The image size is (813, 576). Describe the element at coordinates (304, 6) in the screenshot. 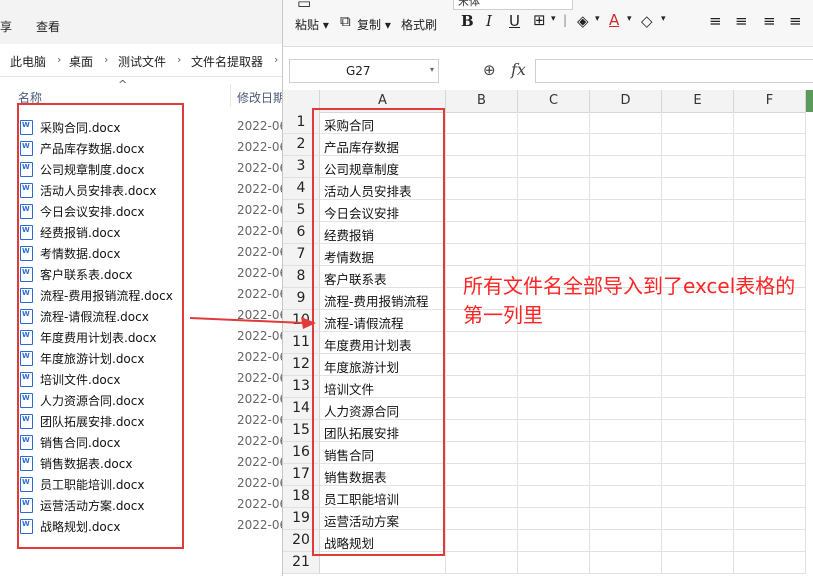

I see `paste-icon: ▭` at that location.